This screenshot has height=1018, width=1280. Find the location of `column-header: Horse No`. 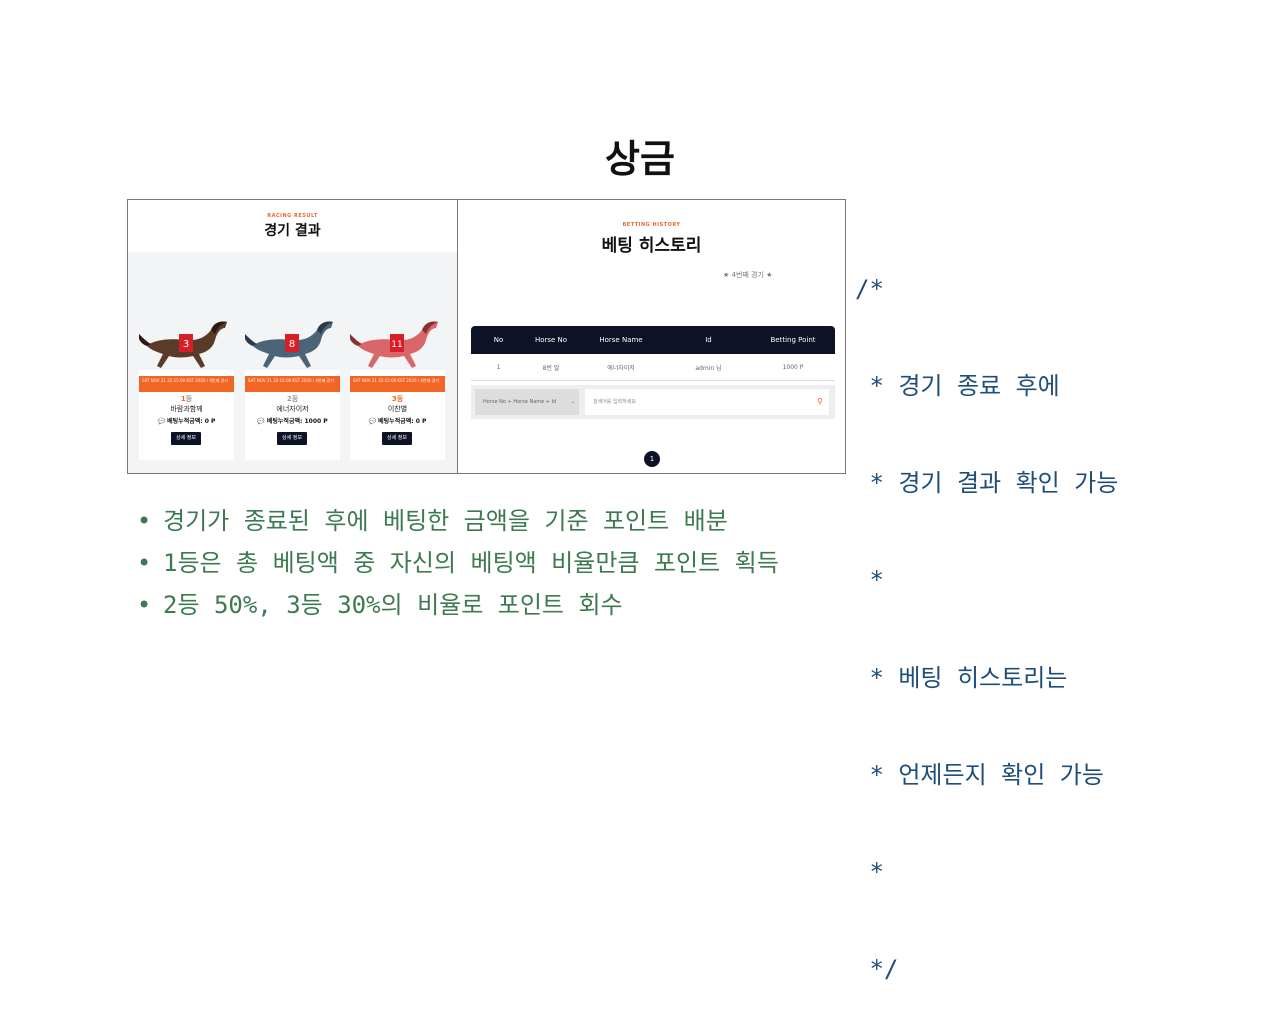

column-header: Horse No is located at coordinates (551, 340).